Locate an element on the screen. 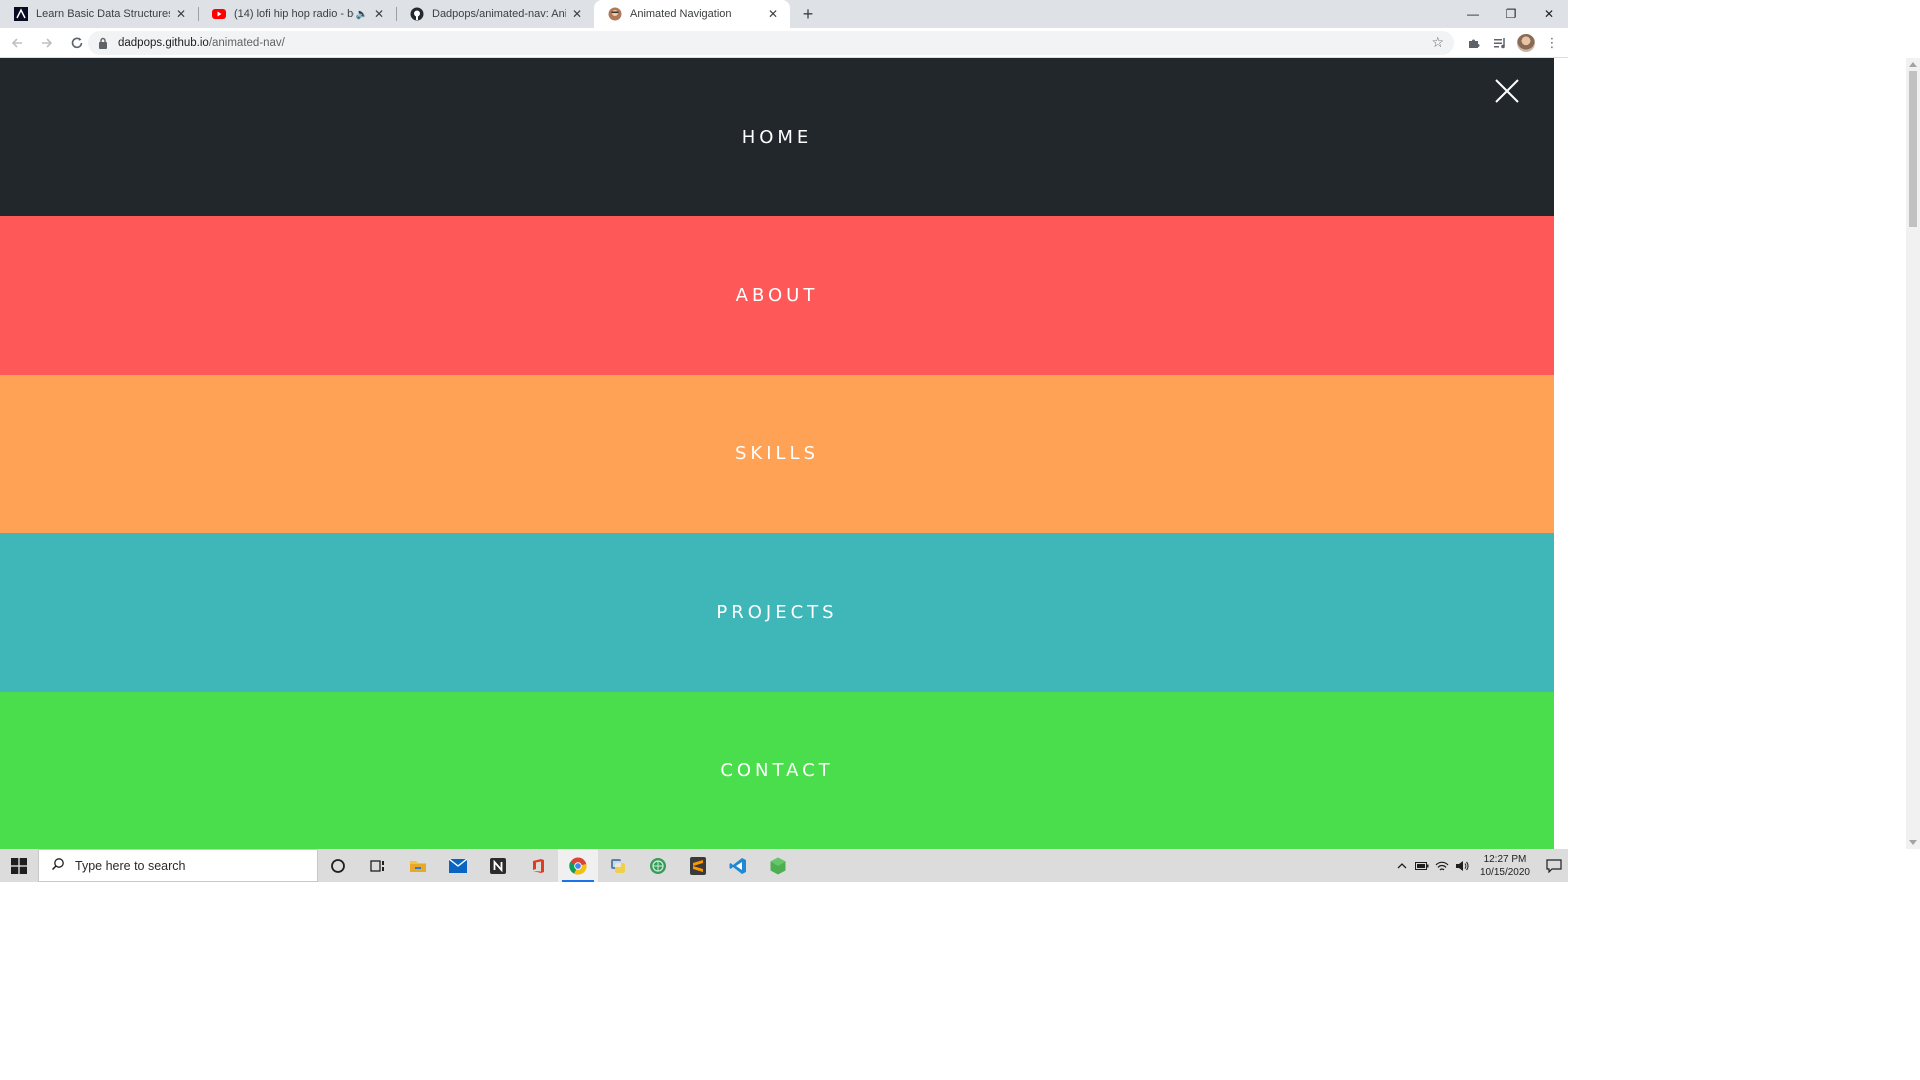  menu-kebab-icon: ⋮ is located at coordinates (1552, 43).